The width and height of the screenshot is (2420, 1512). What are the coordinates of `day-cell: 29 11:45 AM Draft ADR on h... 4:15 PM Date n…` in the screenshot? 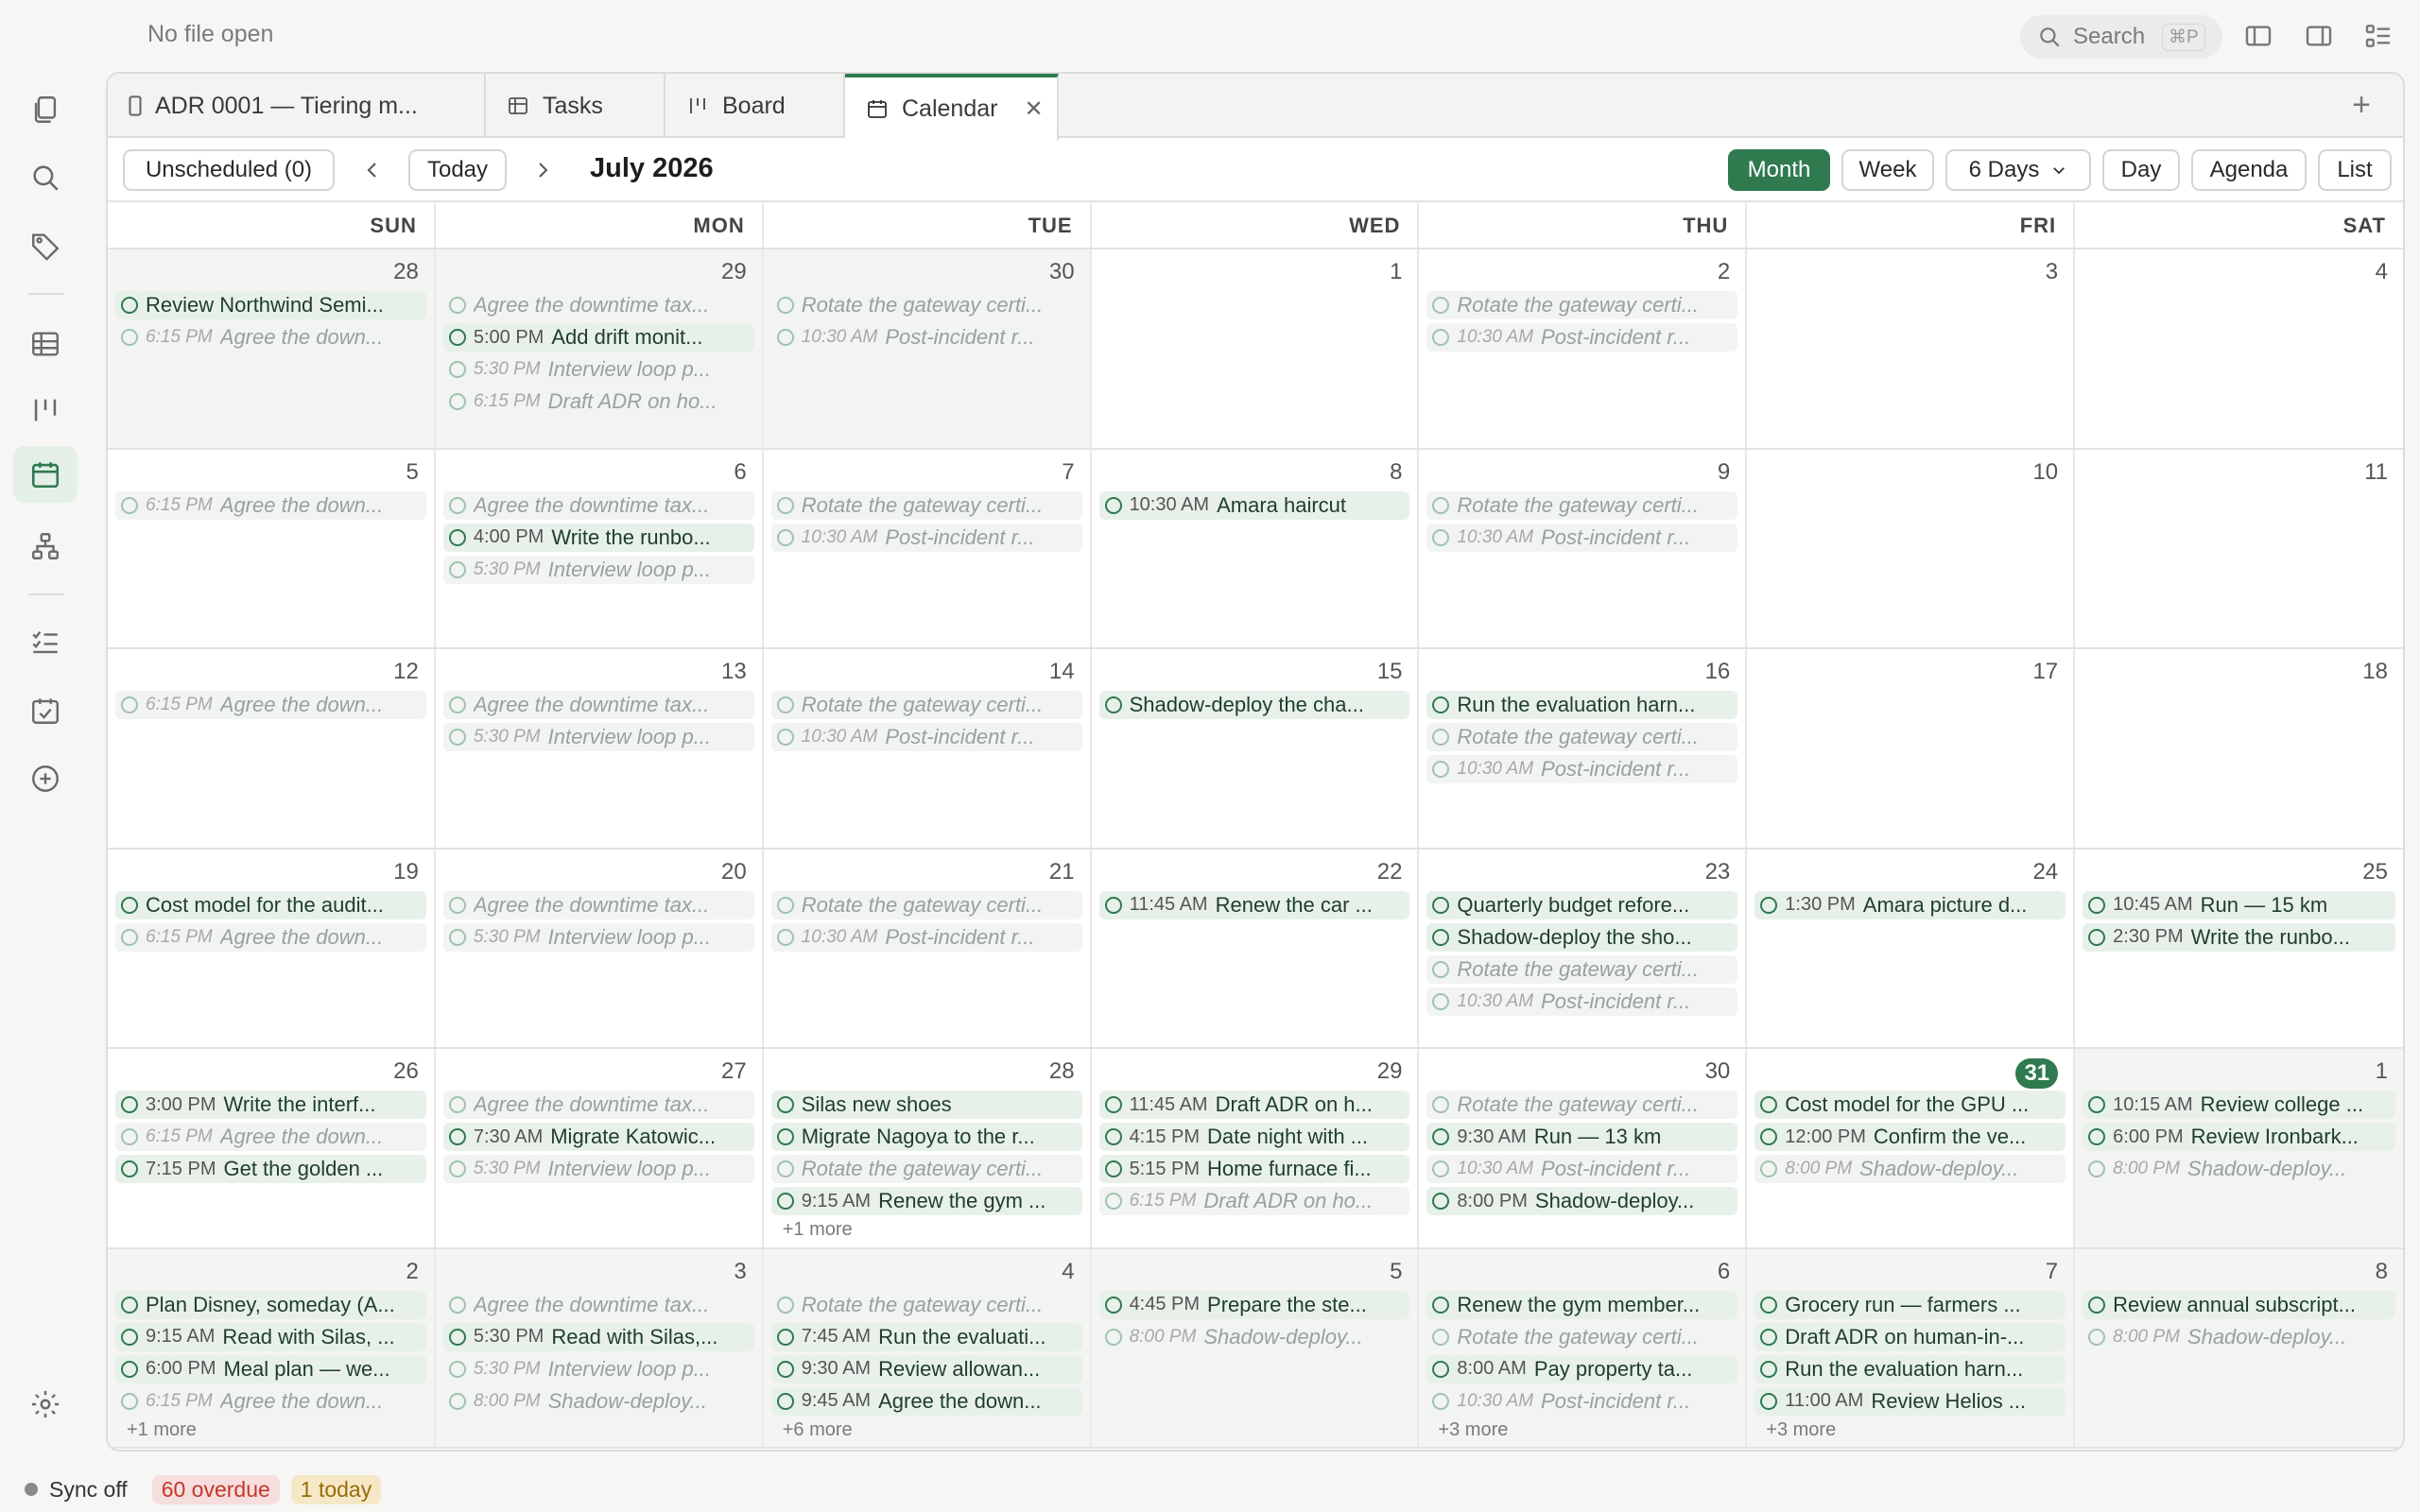 It's located at (1256, 1148).